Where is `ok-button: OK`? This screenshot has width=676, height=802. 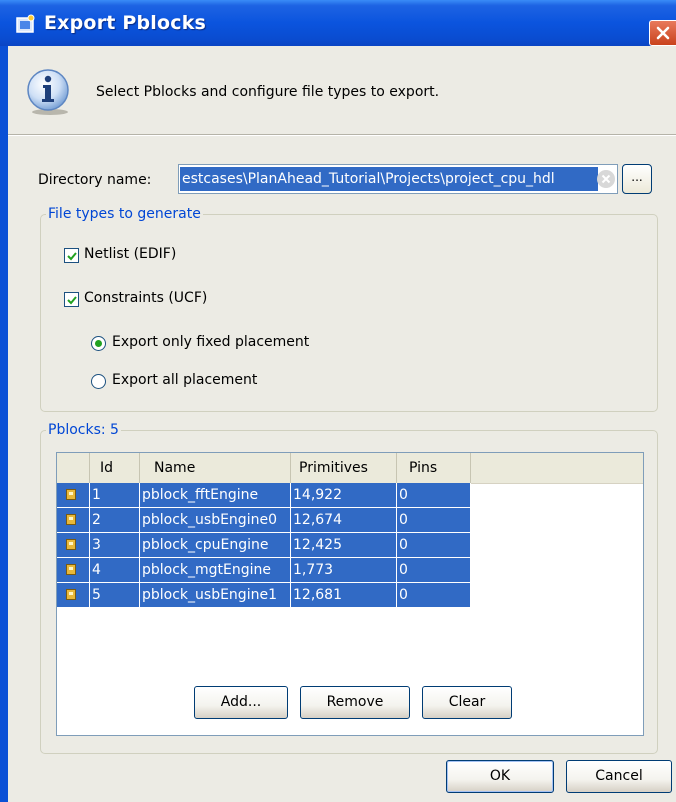 ok-button: OK is located at coordinates (500, 776).